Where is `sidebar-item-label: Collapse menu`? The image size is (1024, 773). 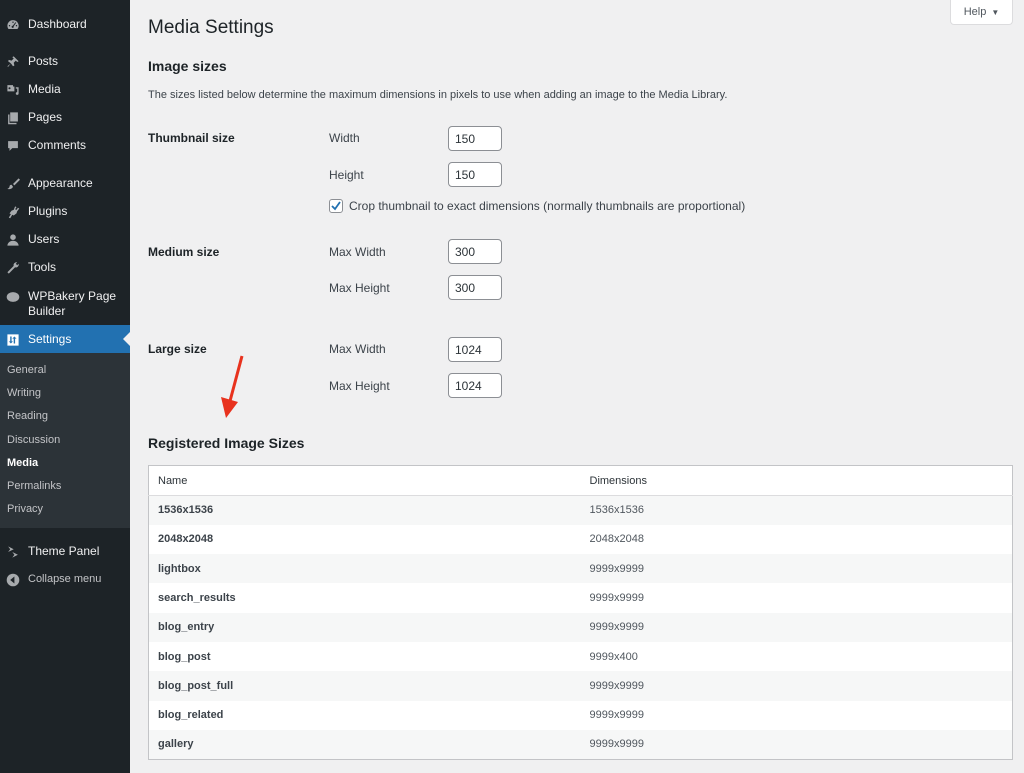 sidebar-item-label: Collapse menu is located at coordinates (65, 579).